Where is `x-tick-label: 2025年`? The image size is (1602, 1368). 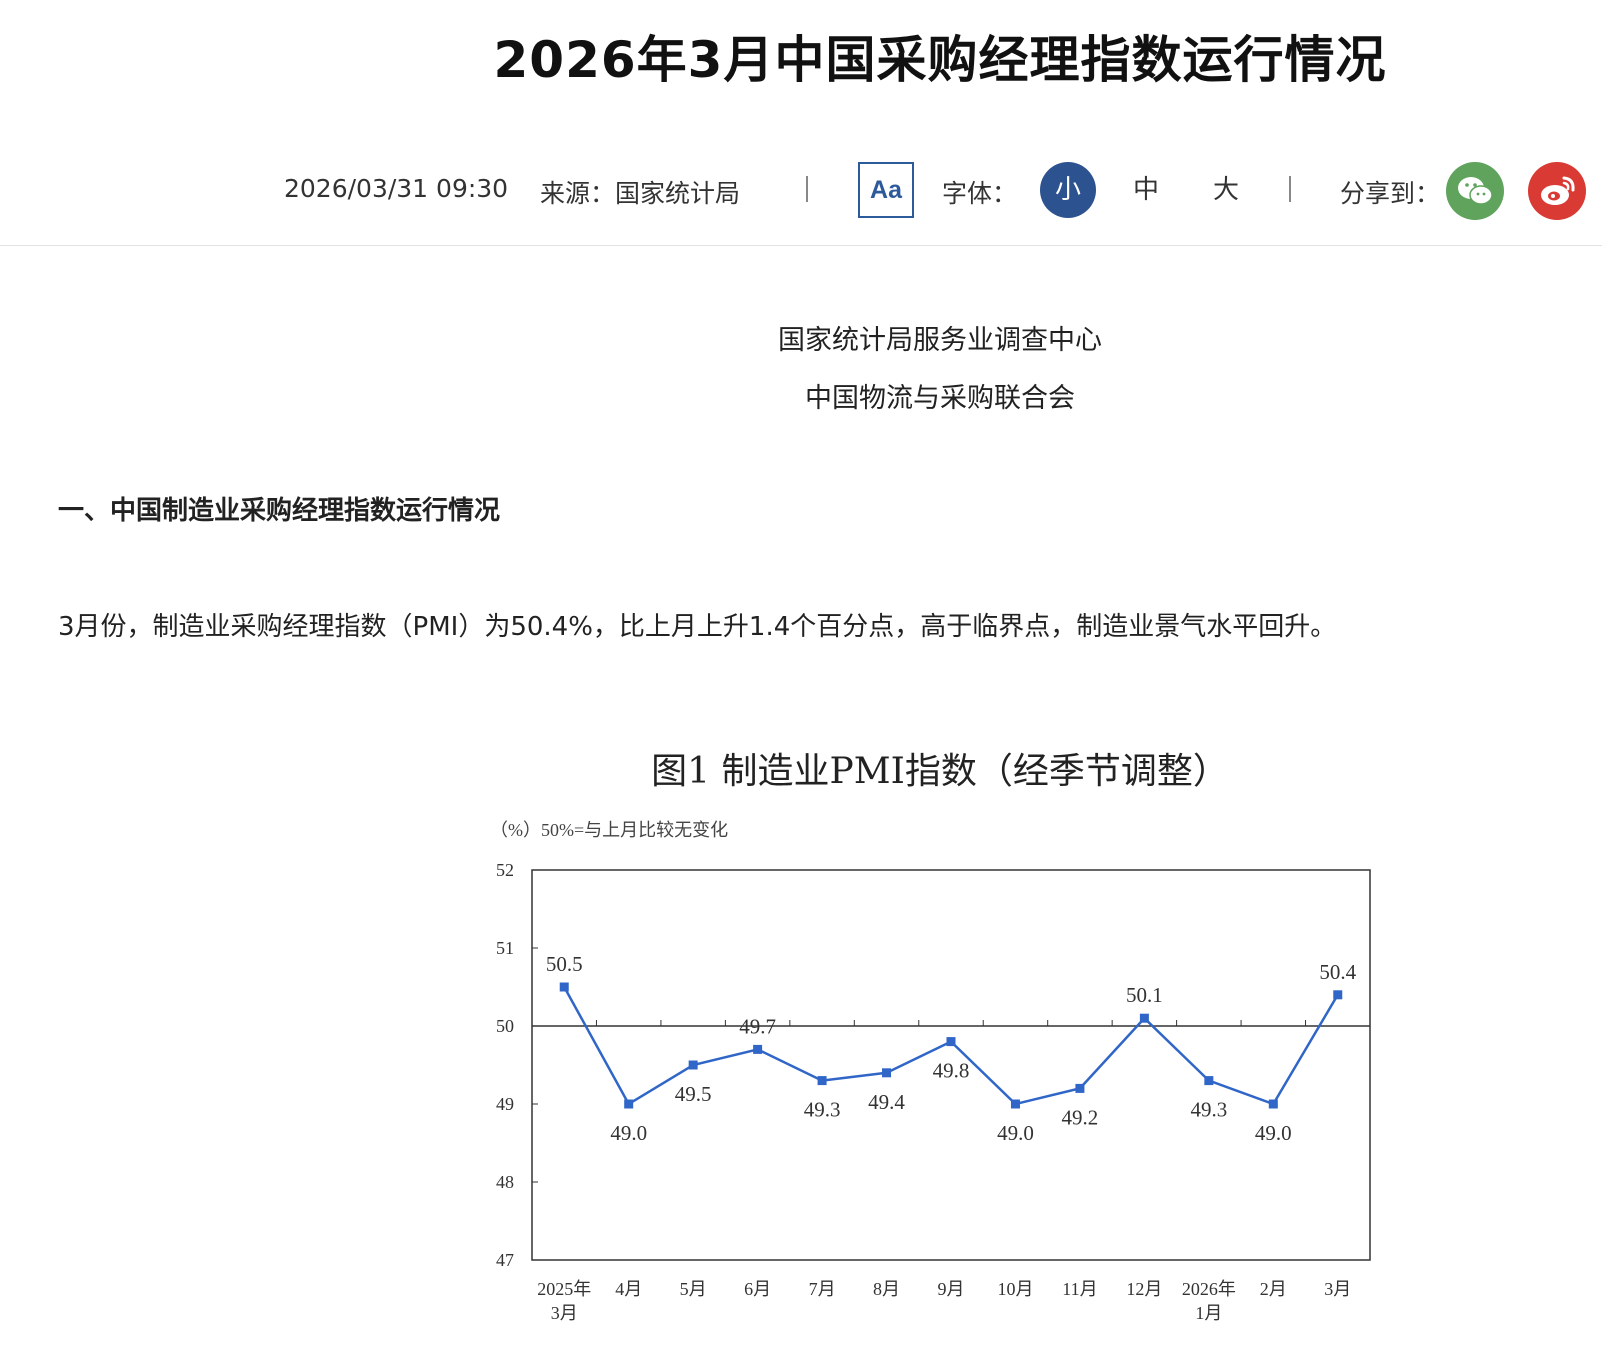
x-tick-label: 2025年 is located at coordinates (564, 1289).